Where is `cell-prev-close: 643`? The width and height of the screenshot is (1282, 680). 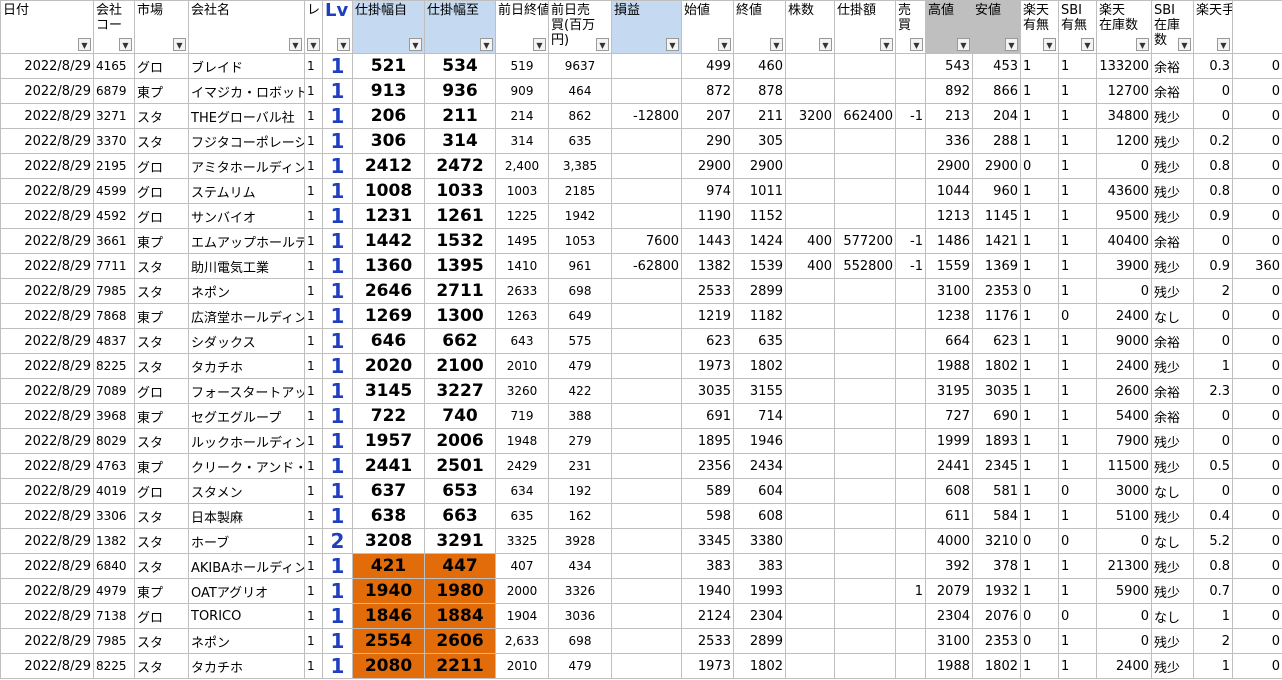
cell-prev-close: 643 is located at coordinates (522, 341).